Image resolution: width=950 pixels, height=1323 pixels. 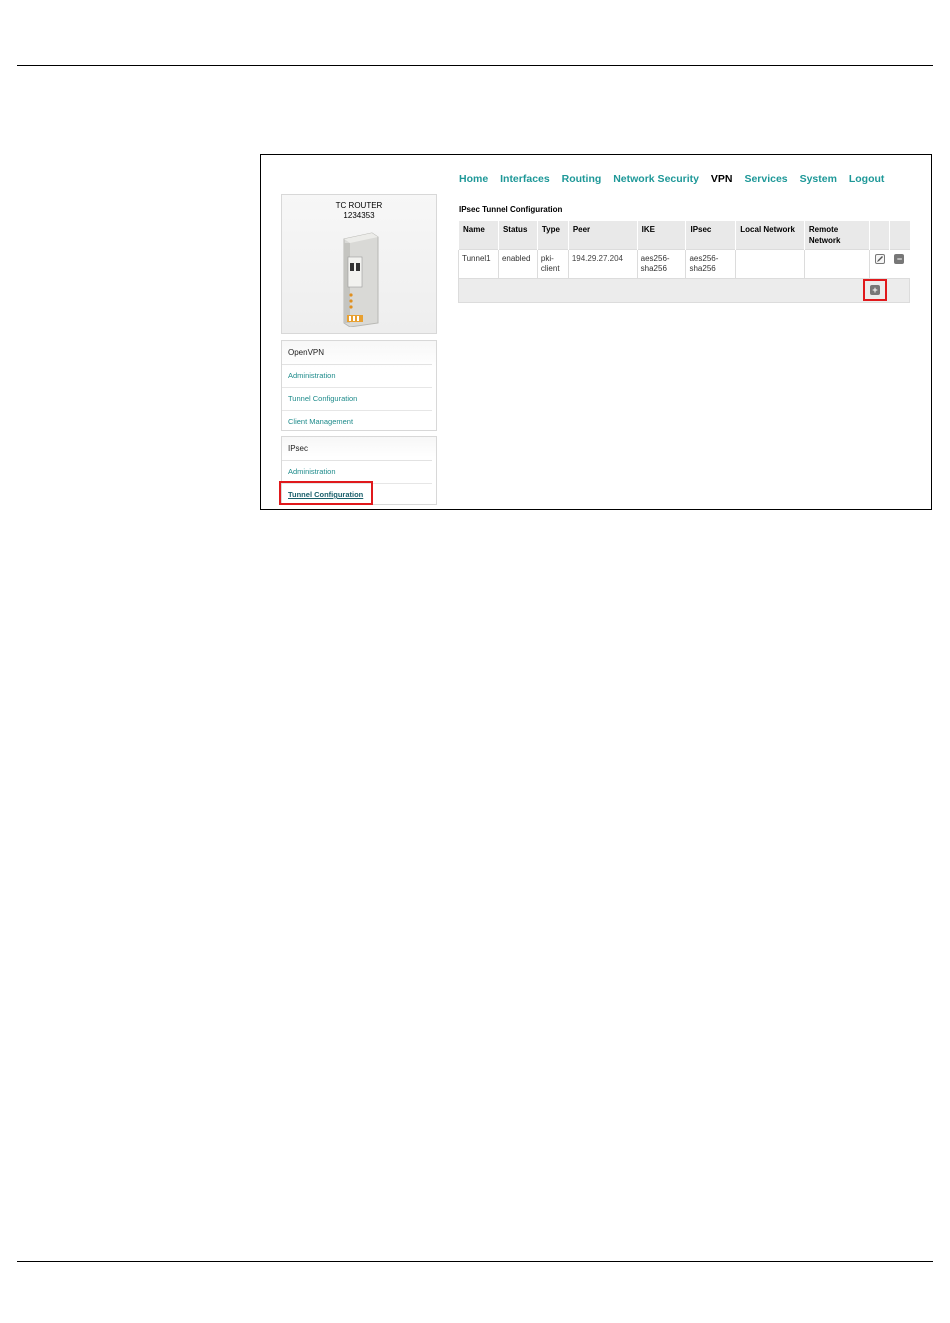 What do you see at coordinates (357, 353) in the screenshot?
I see `openvpn-panel-title: OpenVPN` at bounding box center [357, 353].